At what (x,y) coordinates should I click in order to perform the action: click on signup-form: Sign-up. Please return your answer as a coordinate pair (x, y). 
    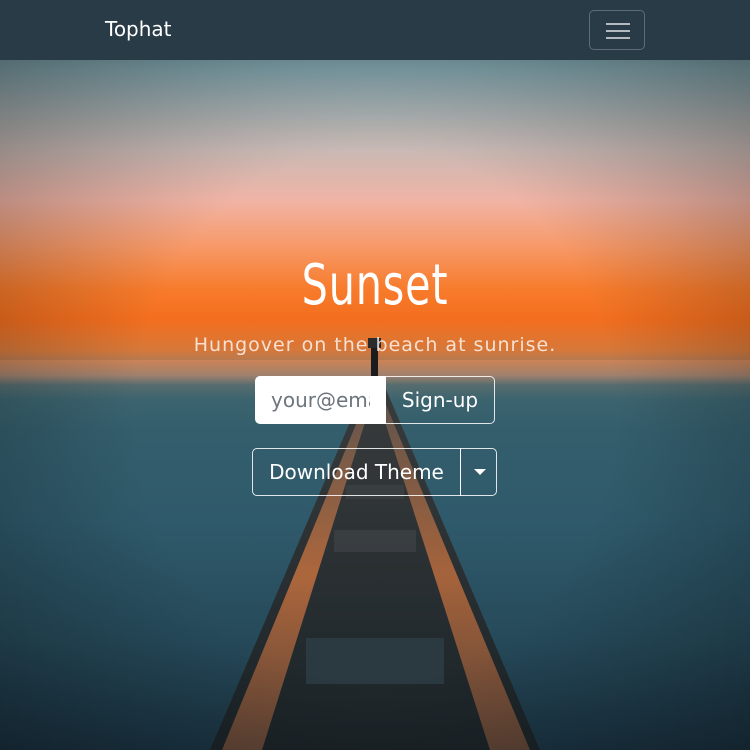
    Looking at the image, I should click on (375, 400).